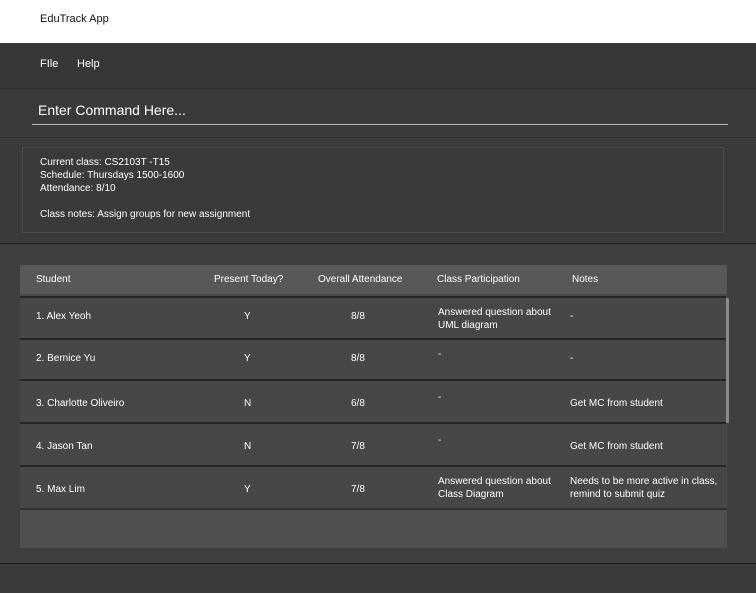 The height and width of the screenshot is (593, 756). Describe the element at coordinates (373, 528) in the screenshot. I see `table-footer` at that location.